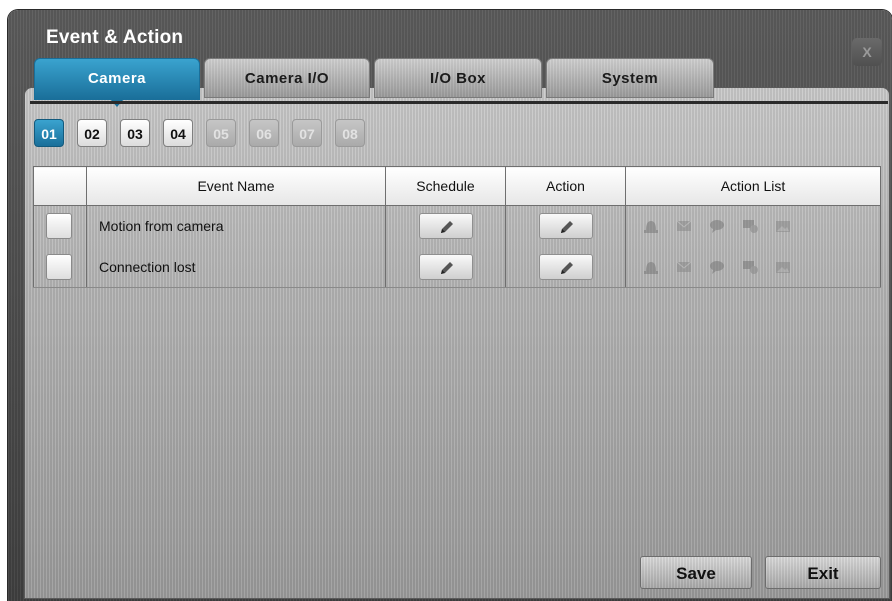 The height and width of the screenshot is (601, 892). I want to click on tab-camera-io: Camera I/O, so click(287, 78).